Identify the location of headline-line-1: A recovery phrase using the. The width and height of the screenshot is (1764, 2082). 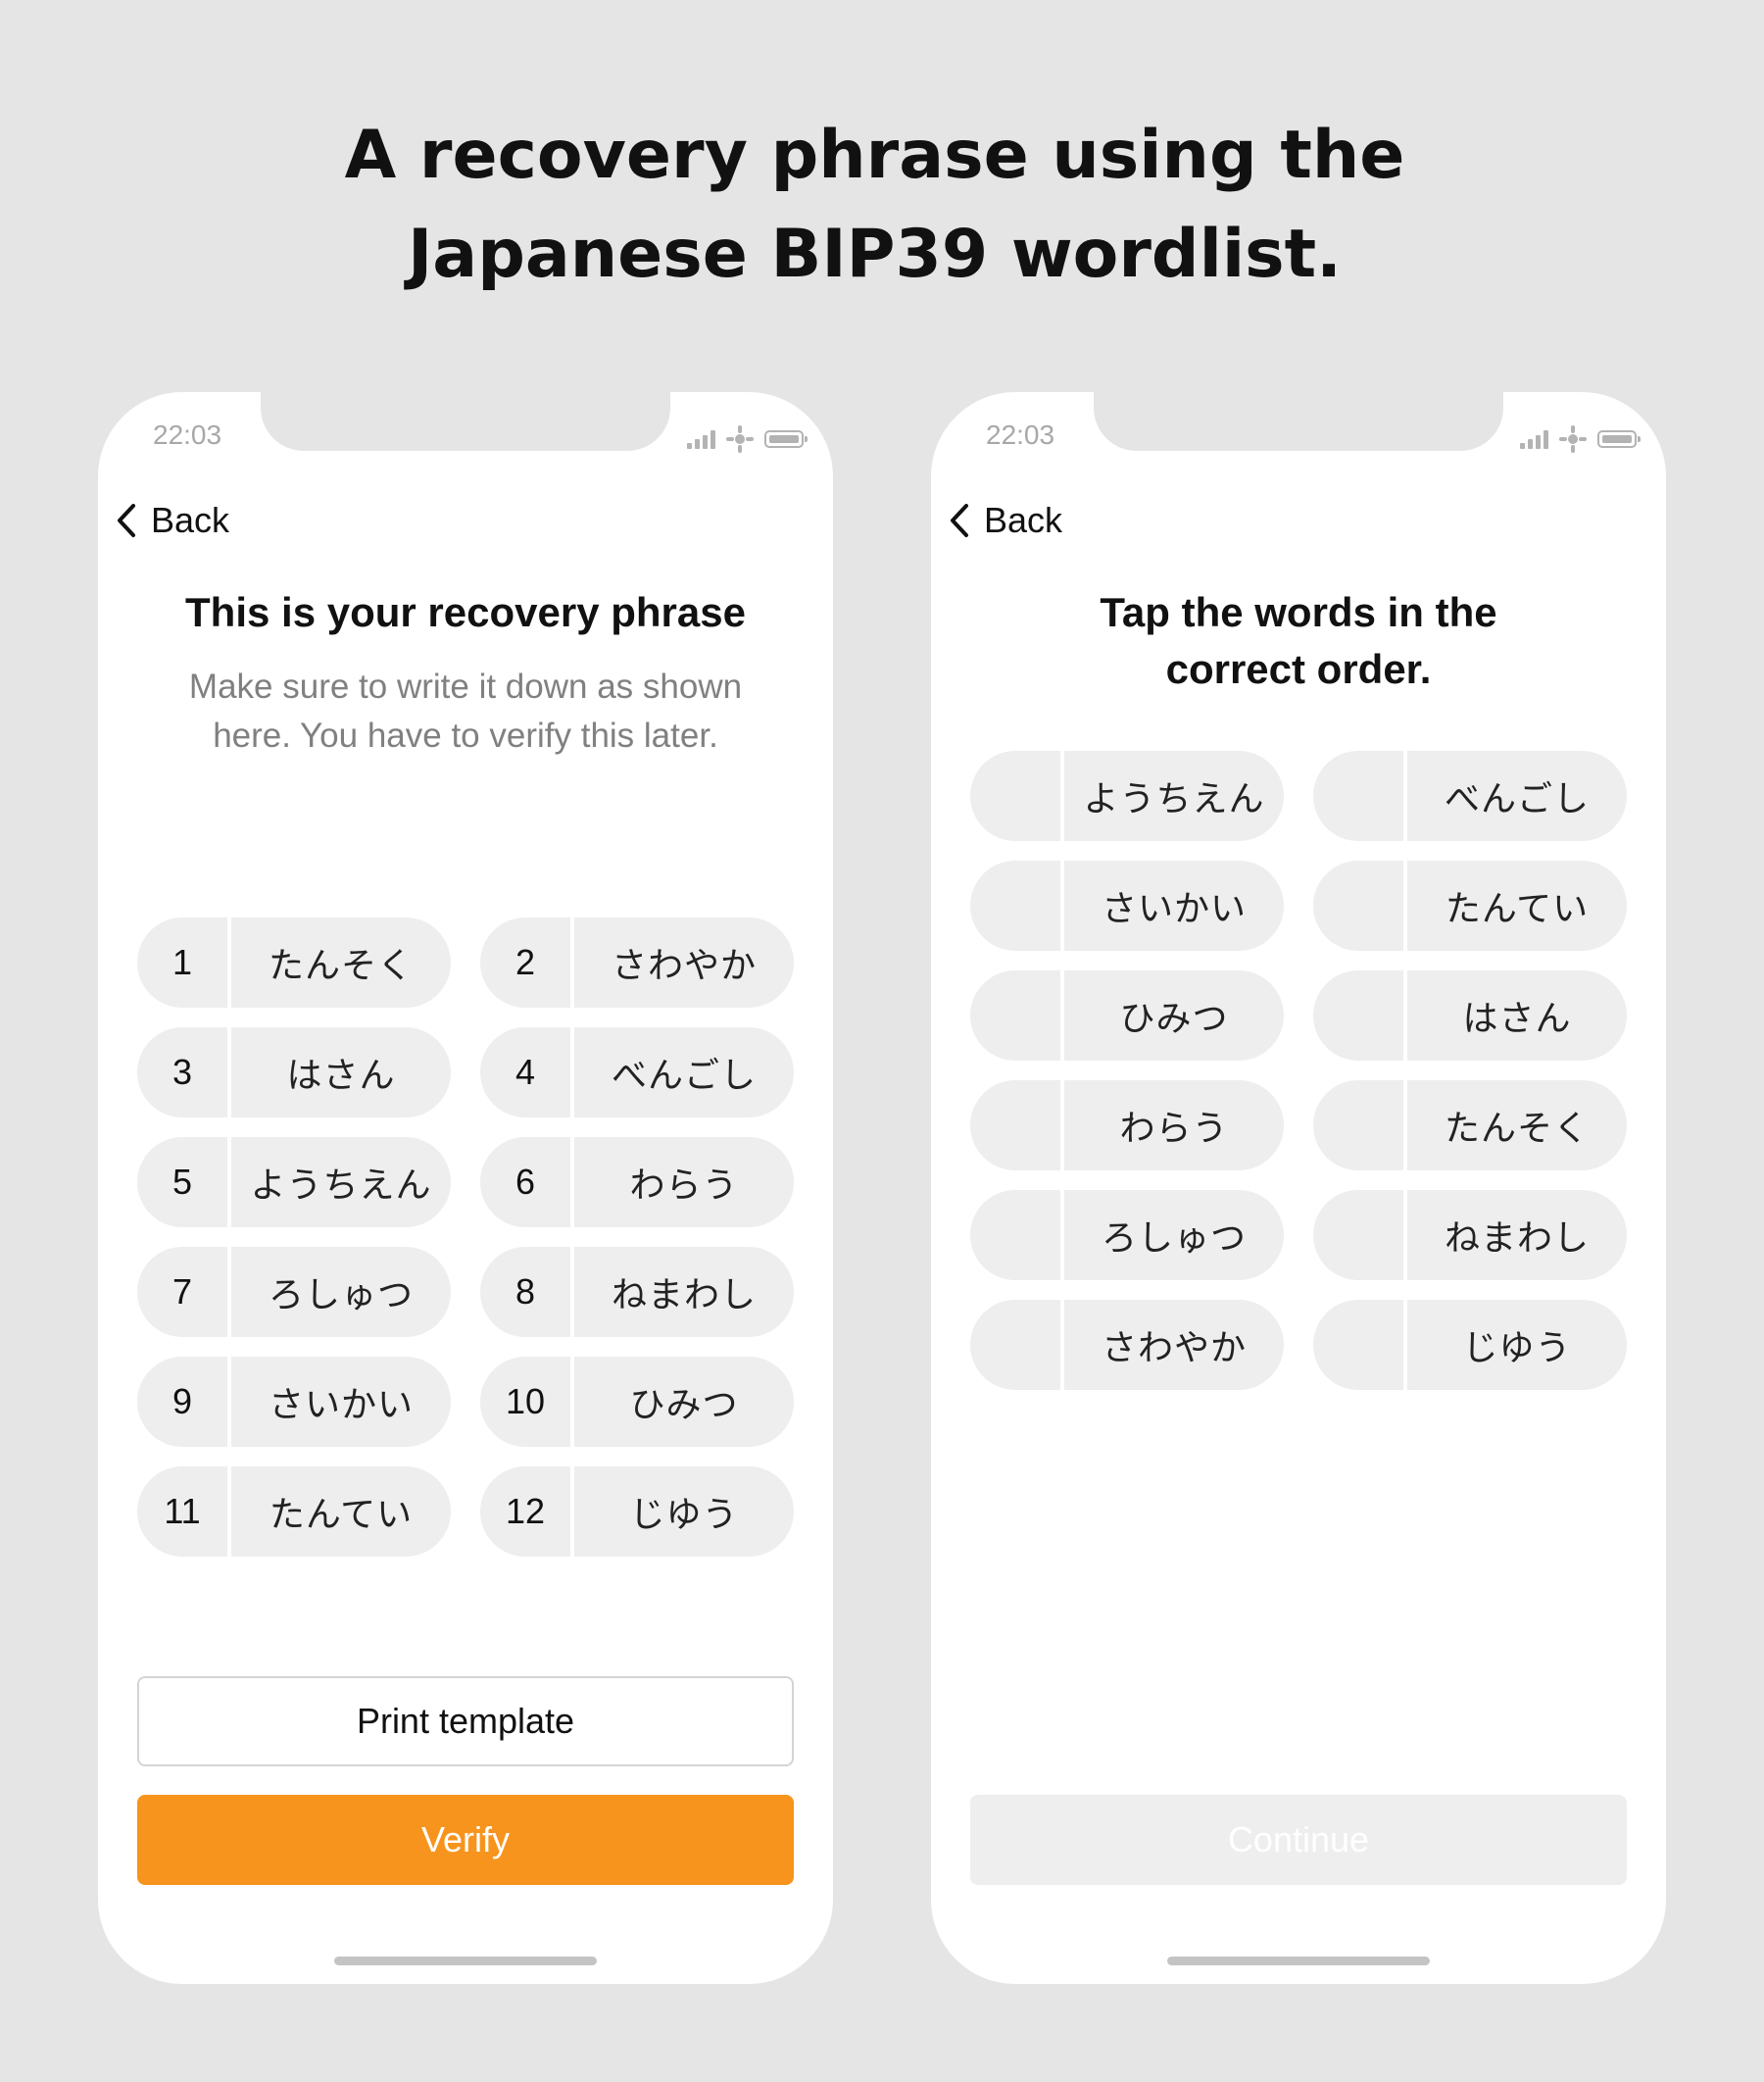
(874, 155).